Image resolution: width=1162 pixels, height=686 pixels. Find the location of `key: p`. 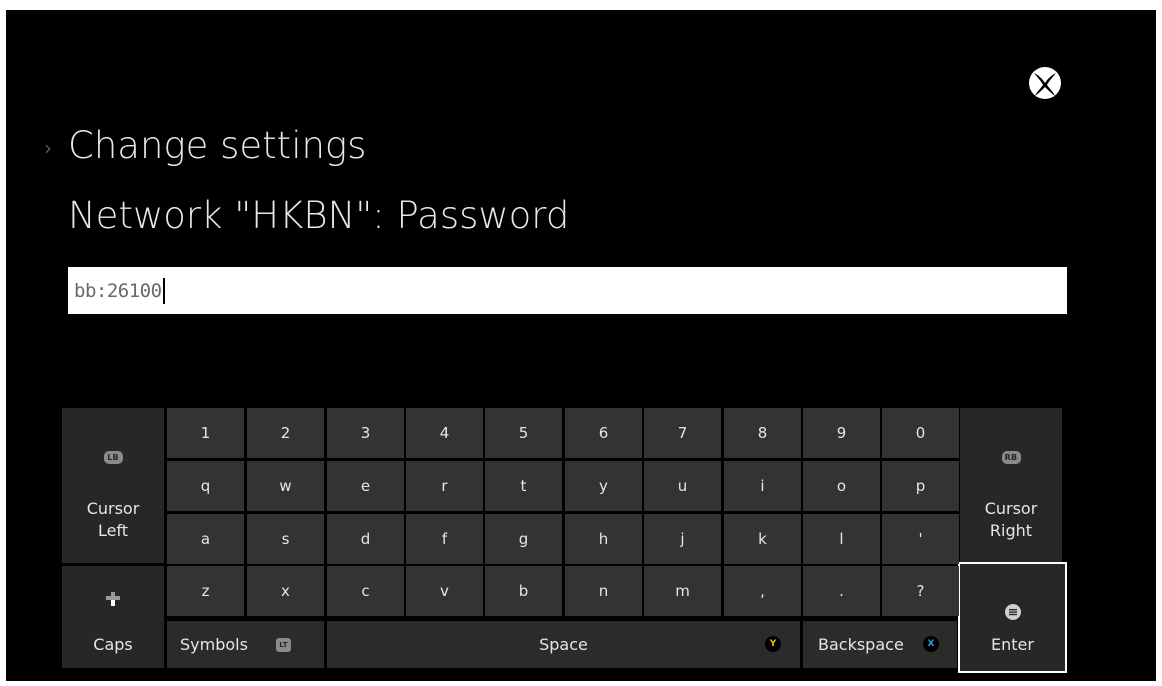

key: p is located at coordinates (920, 486).